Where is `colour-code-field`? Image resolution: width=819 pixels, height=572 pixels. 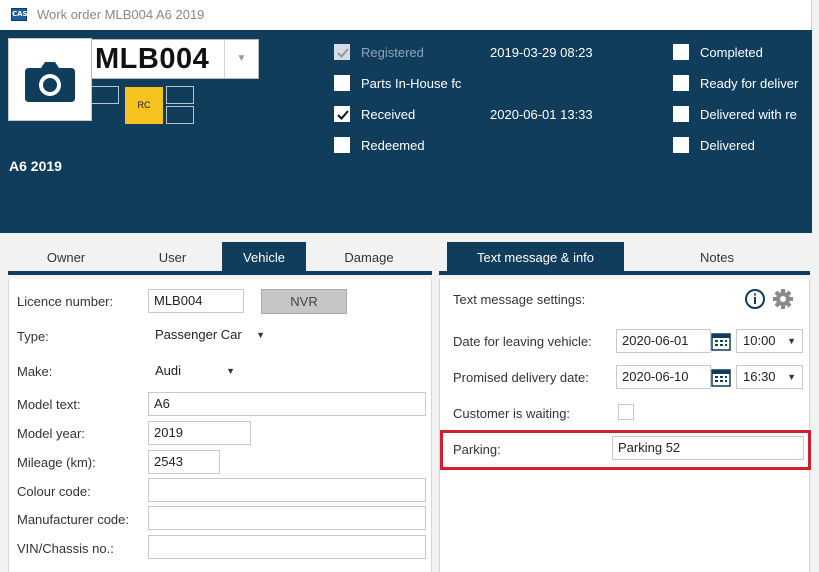
colour-code-field is located at coordinates (287, 490).